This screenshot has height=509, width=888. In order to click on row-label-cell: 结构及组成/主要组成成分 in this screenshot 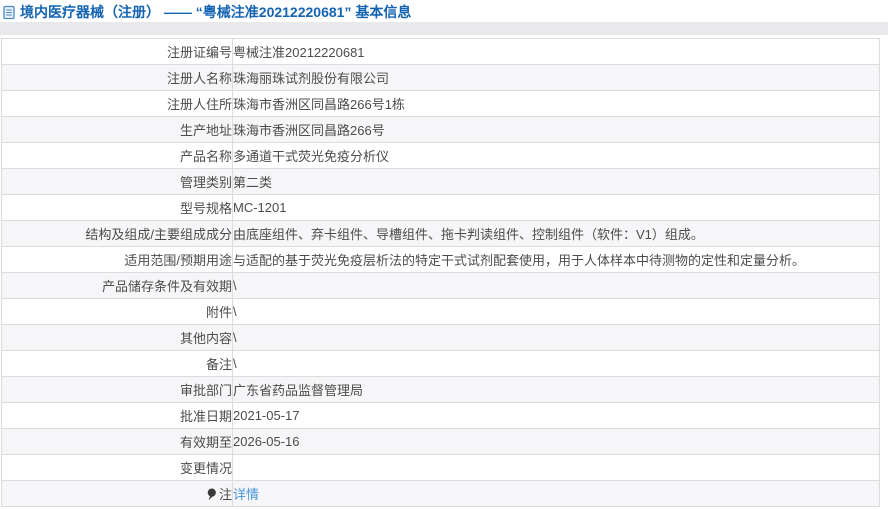, I will do `click(117, 233)`.